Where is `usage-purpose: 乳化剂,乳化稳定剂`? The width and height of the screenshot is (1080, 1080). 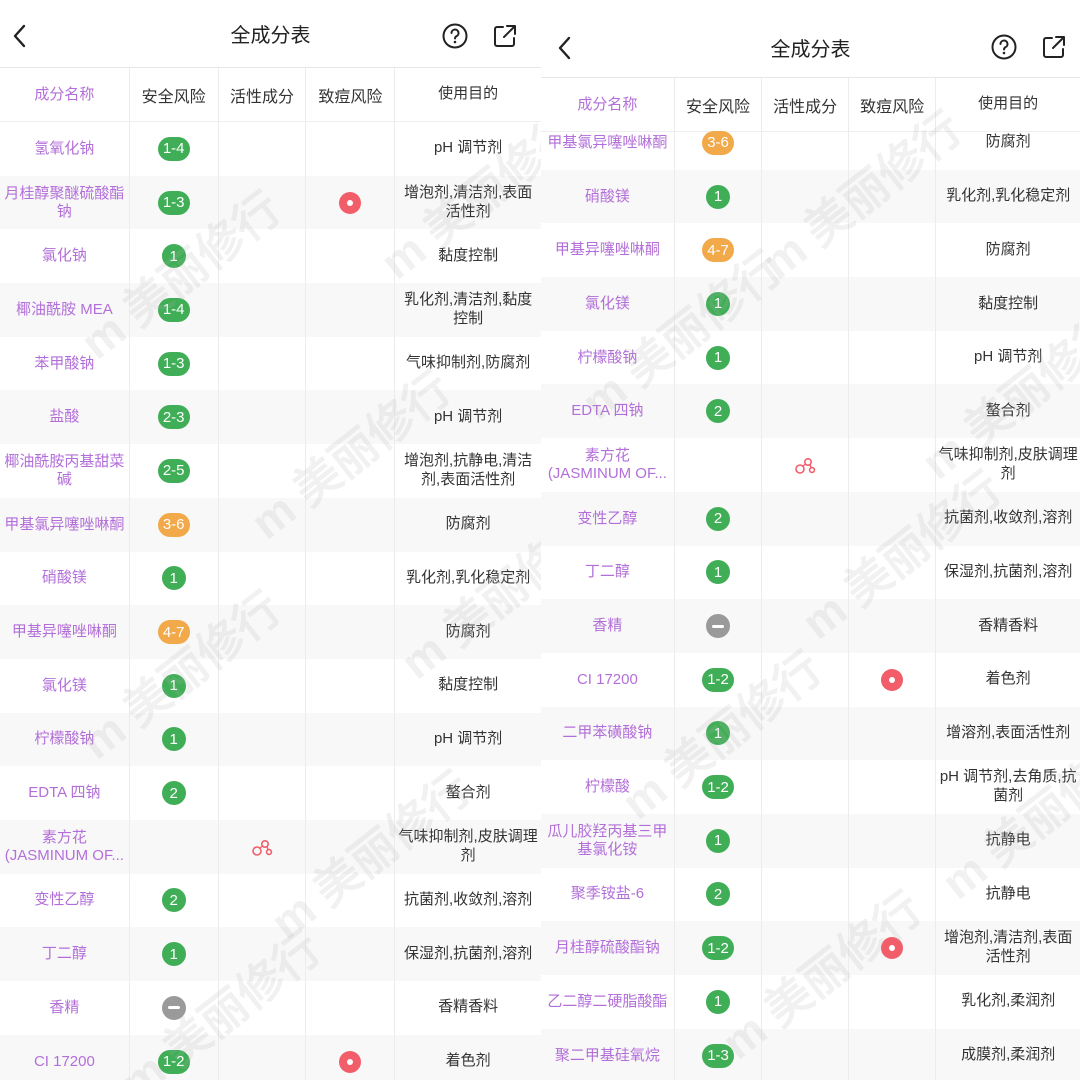
usage-purpose: 乳化剂,乳化稳定剂 is located at coordinates (1008, 196).